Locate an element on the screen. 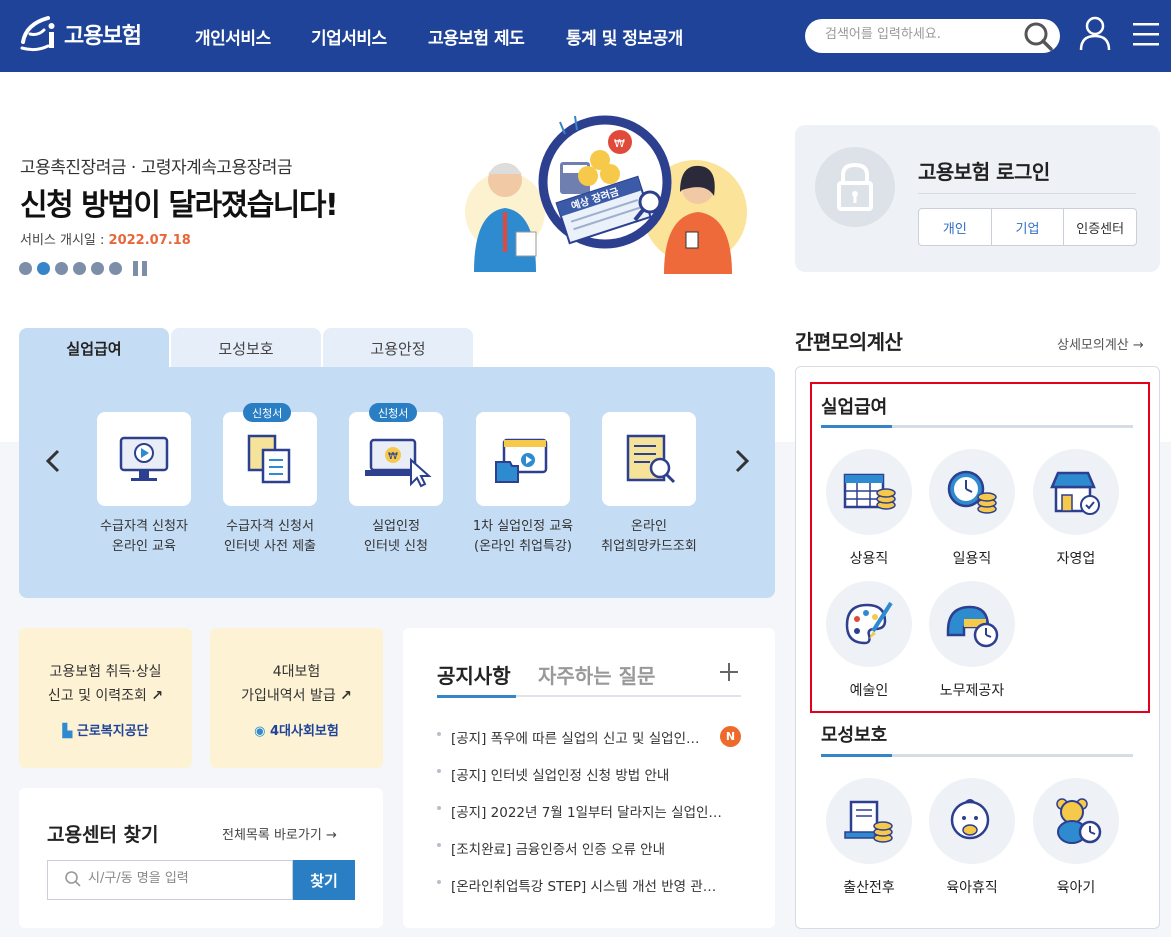 The image size is (1171, 937). document-coins-icon is located at coordinates (868, 821).